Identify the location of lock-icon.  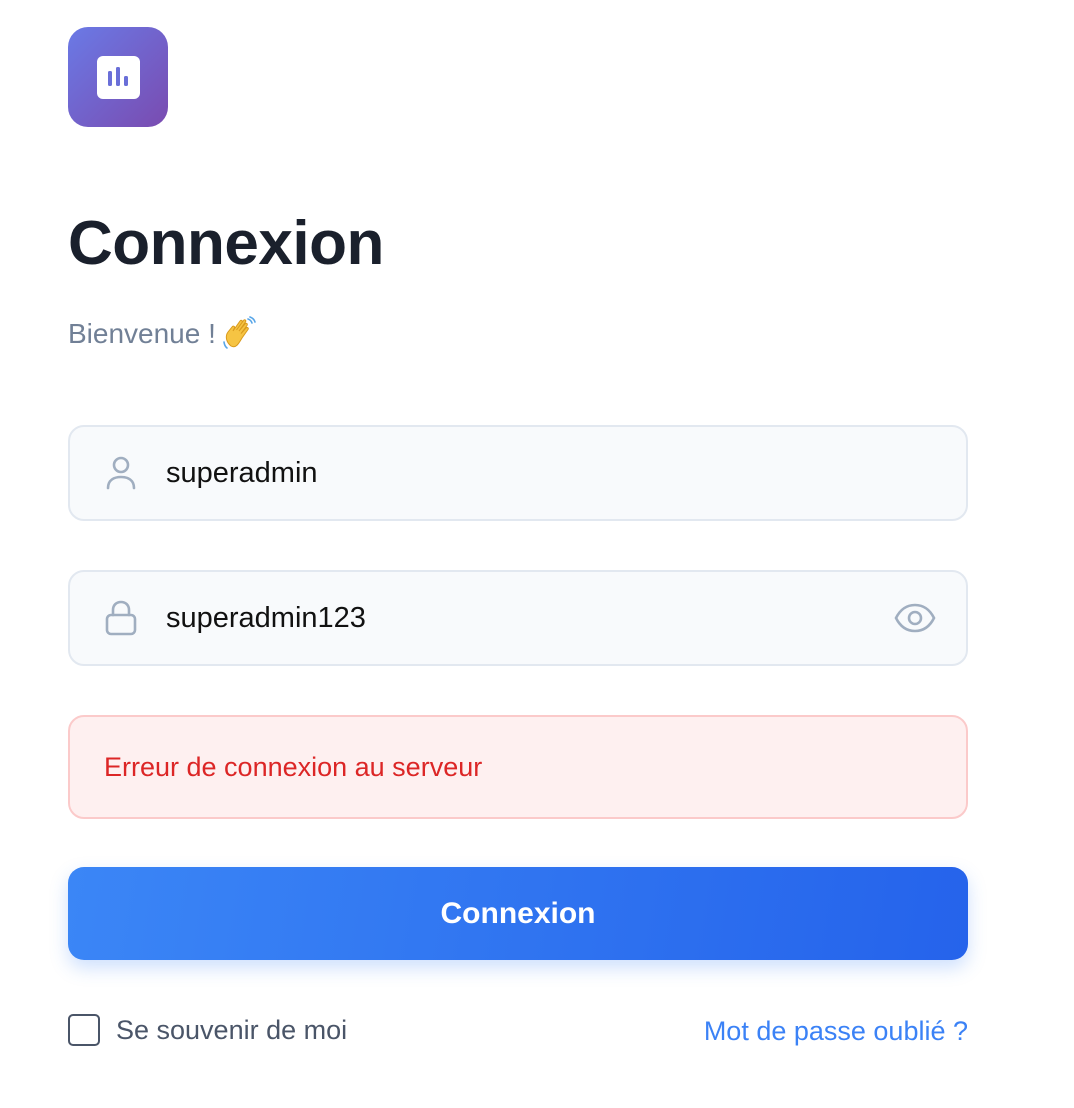
(121, 618).